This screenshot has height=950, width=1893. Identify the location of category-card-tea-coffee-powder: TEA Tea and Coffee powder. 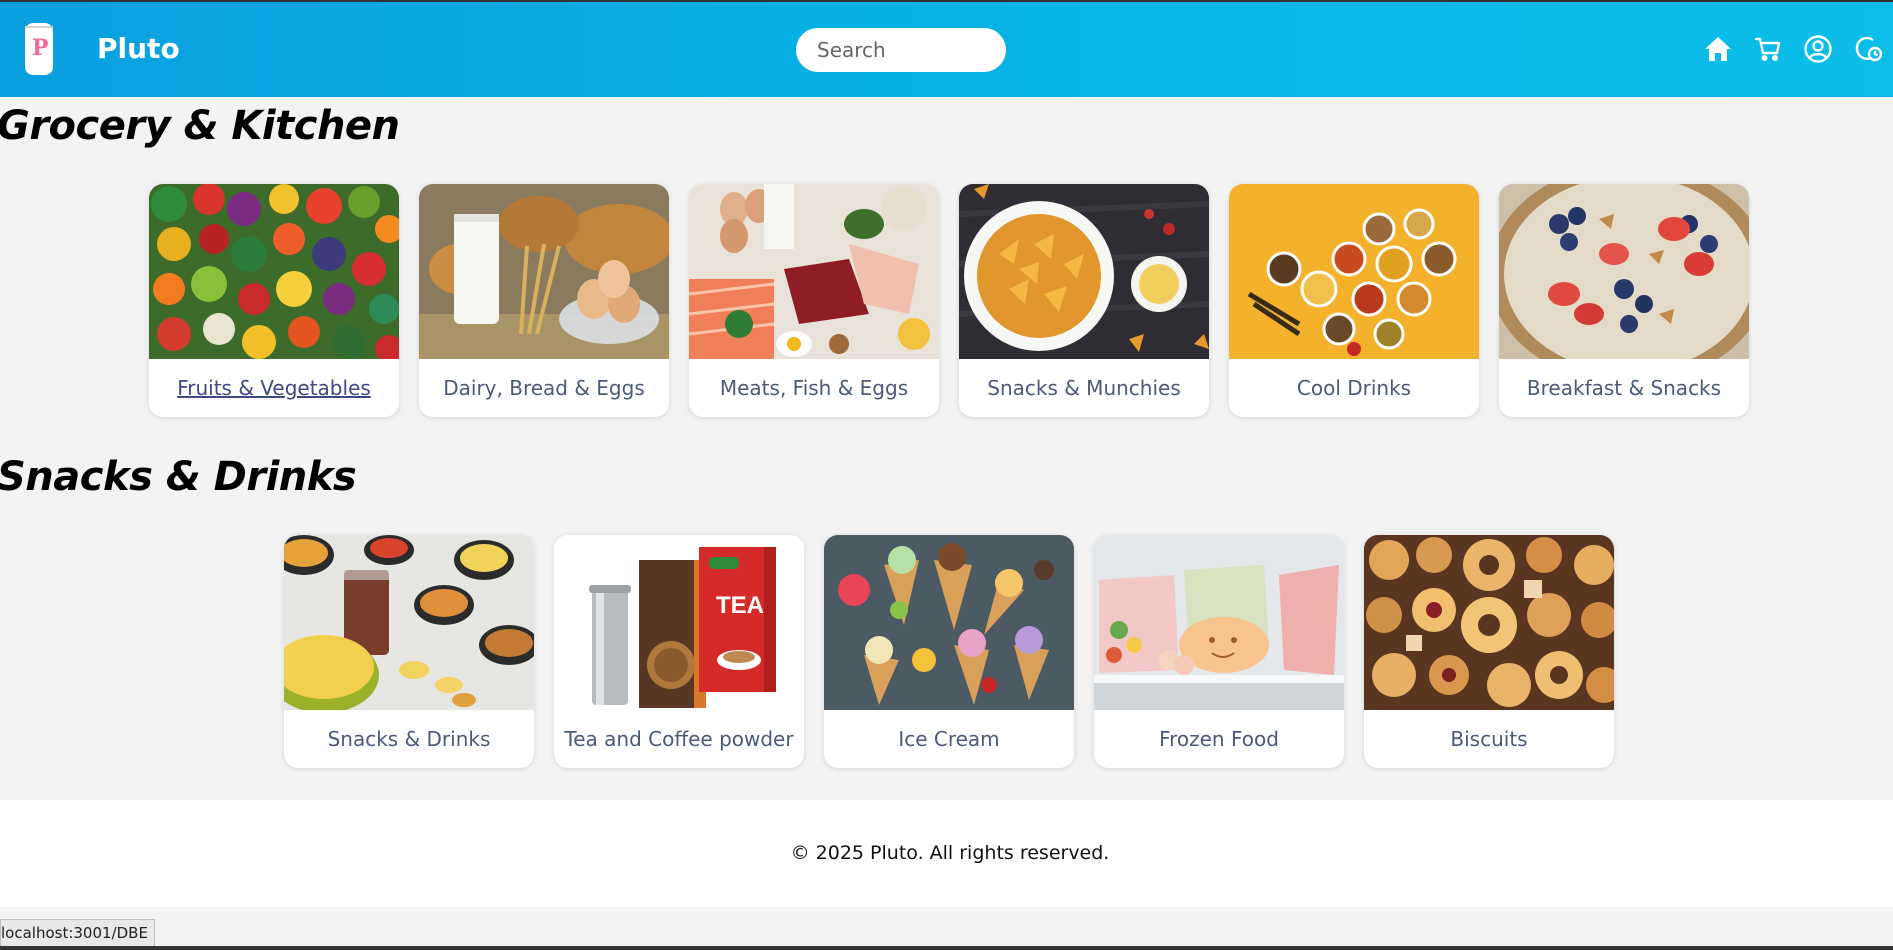
(679, 651).